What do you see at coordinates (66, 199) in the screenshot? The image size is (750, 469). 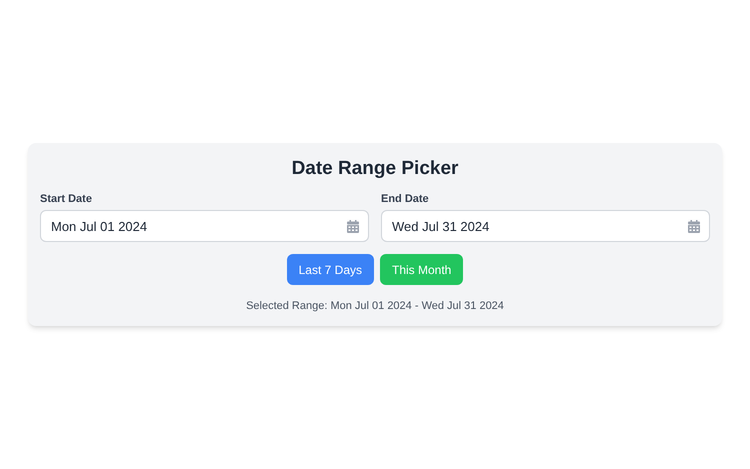 I see `field-label: Start Date` at bounding box center [66, 199].